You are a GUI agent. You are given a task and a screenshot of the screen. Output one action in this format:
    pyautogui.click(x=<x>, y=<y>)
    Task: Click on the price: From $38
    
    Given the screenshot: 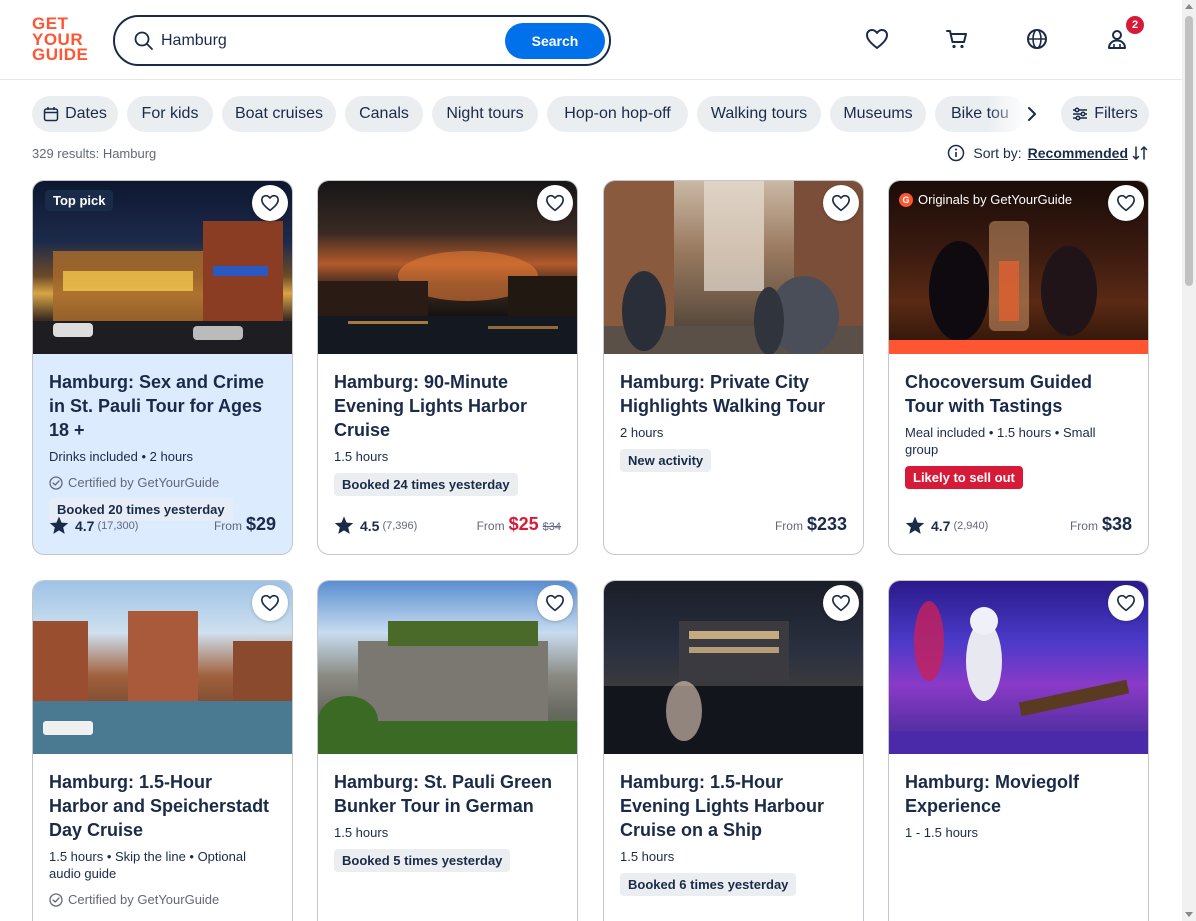 What is the action you would take?
    pyautogui.click(x=1101, y=524)
    